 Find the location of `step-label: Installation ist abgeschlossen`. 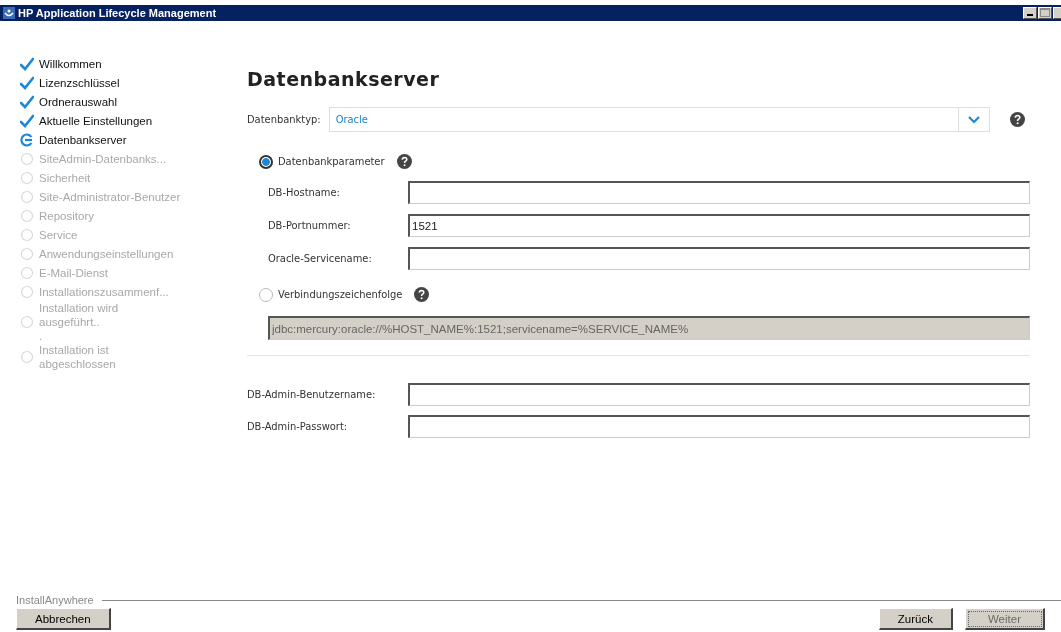

step-label: Installation ist abgeschlossen is located at coordinates (77, 357).